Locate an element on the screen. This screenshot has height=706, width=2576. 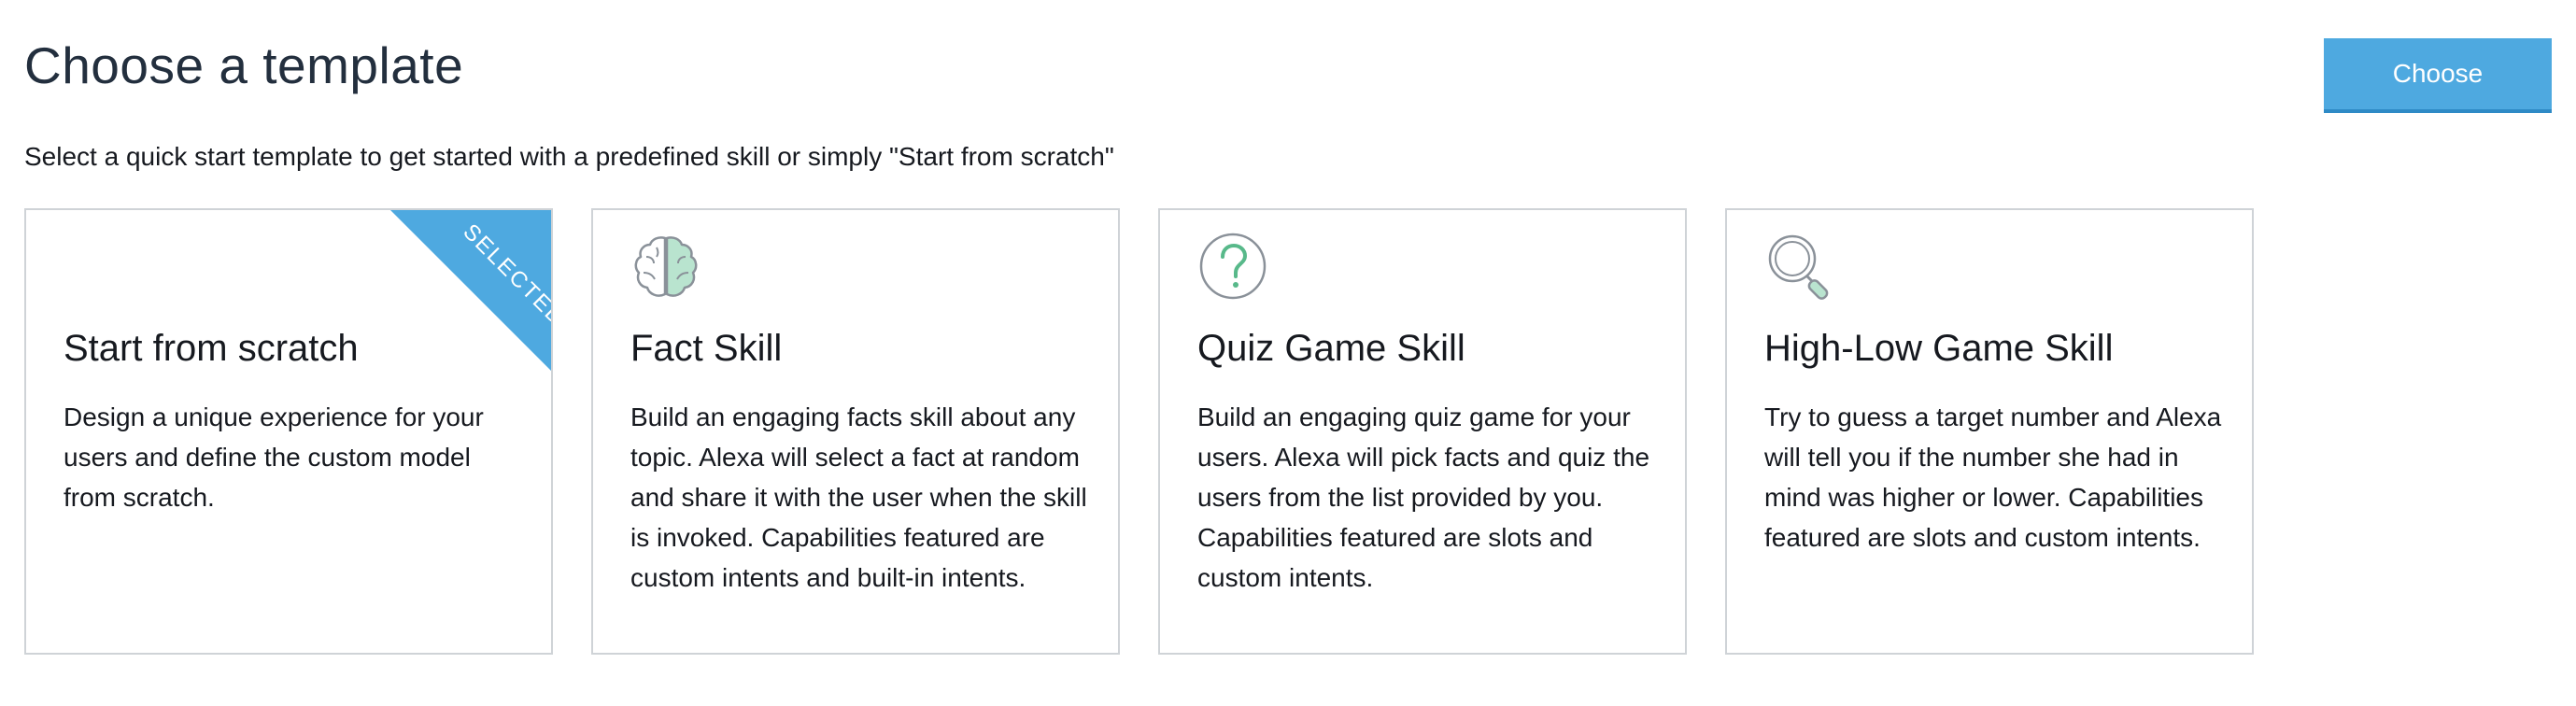
page-title: Choose a template is located at coordinates (244, 65).